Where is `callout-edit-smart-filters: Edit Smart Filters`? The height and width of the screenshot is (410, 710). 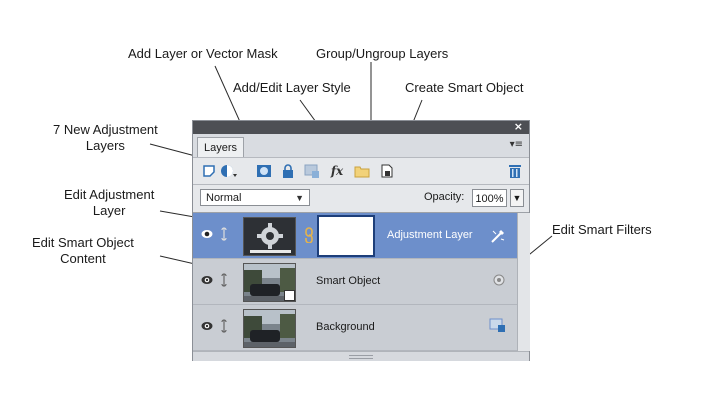 callout-edit-smart-filters: Edit Smart Filters is located at coordinates (602, 229).